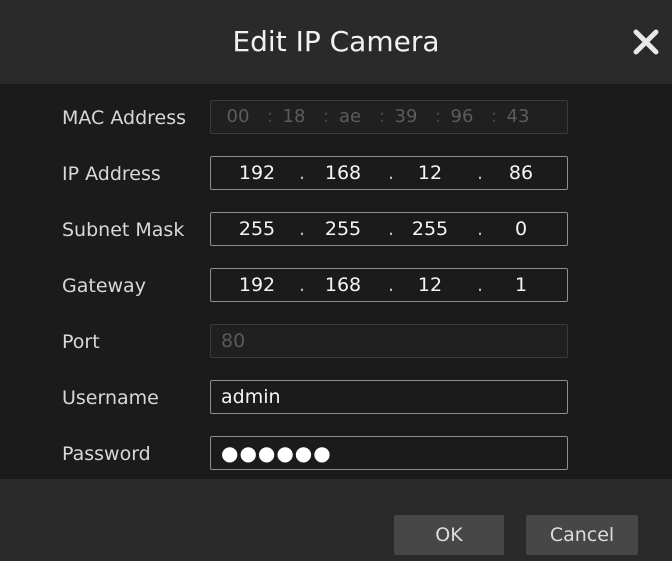 This screenshot has height=561, width=672. Describe the element at coordinates (257, 285) in the screenshot. I see `gateway-octet-input: 192` at that location.